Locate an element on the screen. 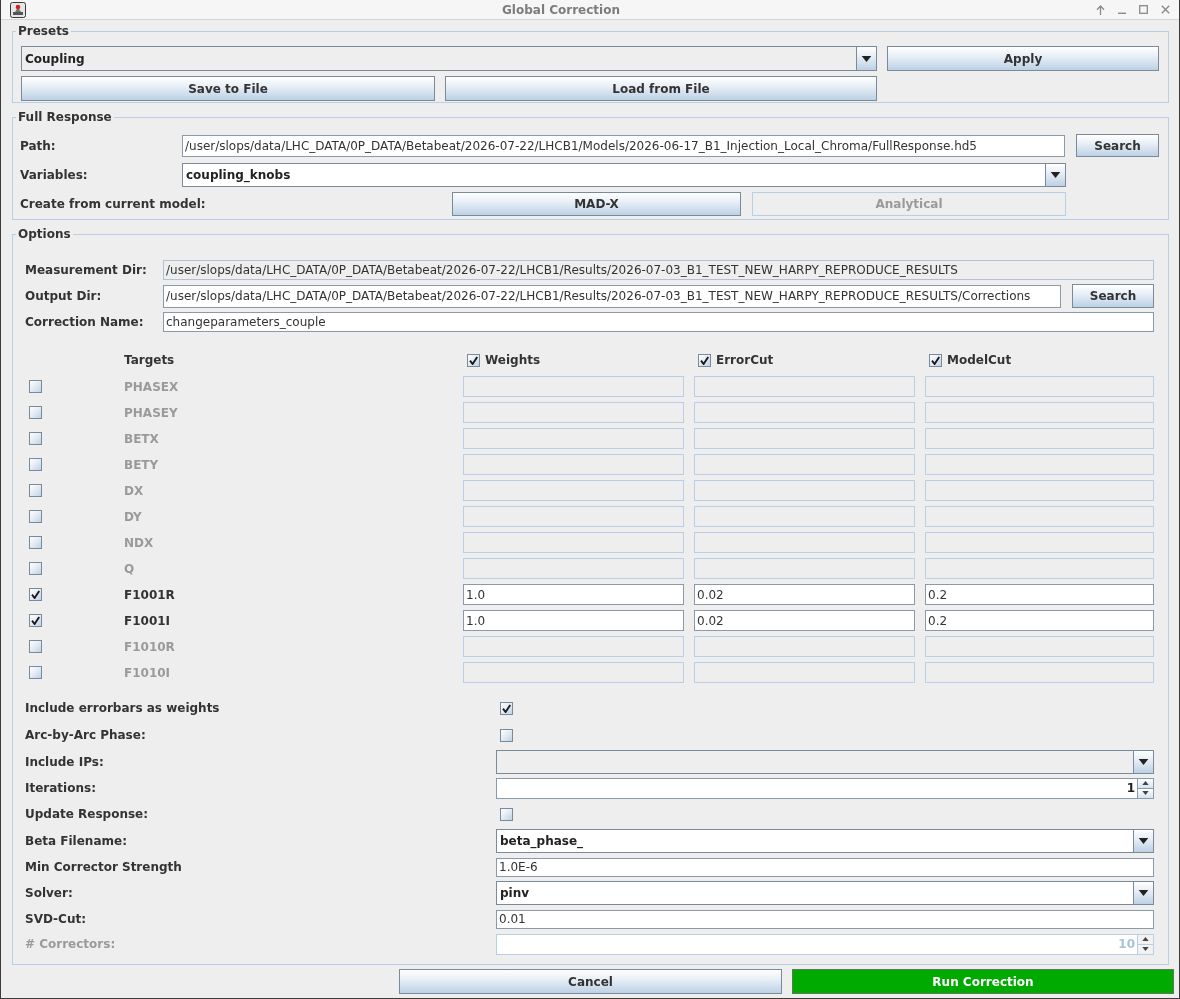  number-spinner: 1 is located at coordinates (825, 788).